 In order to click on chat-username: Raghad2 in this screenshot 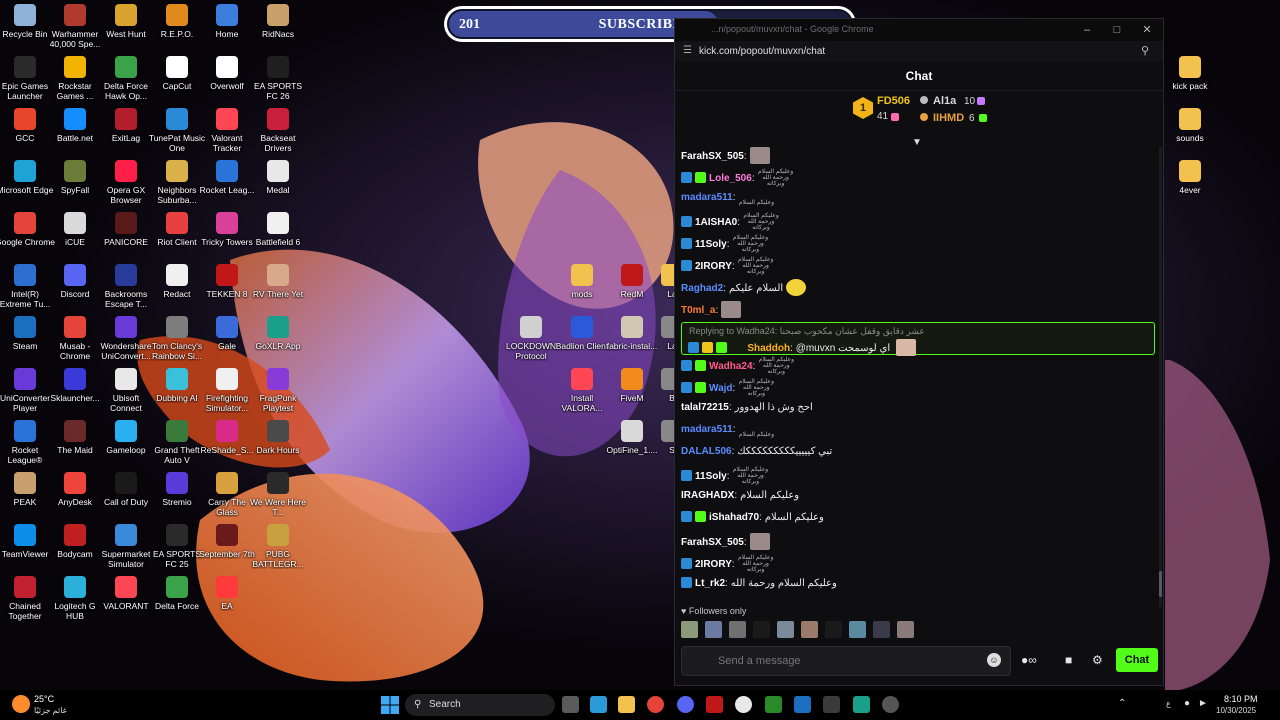, I will do `click(702, 288)`.